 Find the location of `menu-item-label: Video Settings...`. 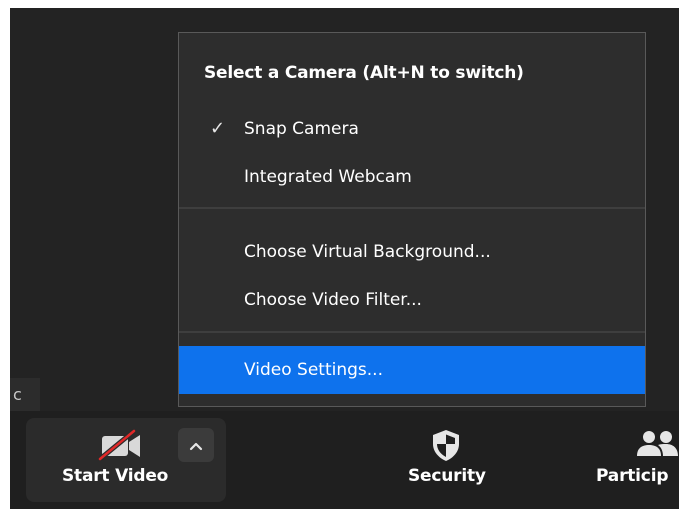

menu-item-label: Video Settings... is located at coordinates (313, 370).